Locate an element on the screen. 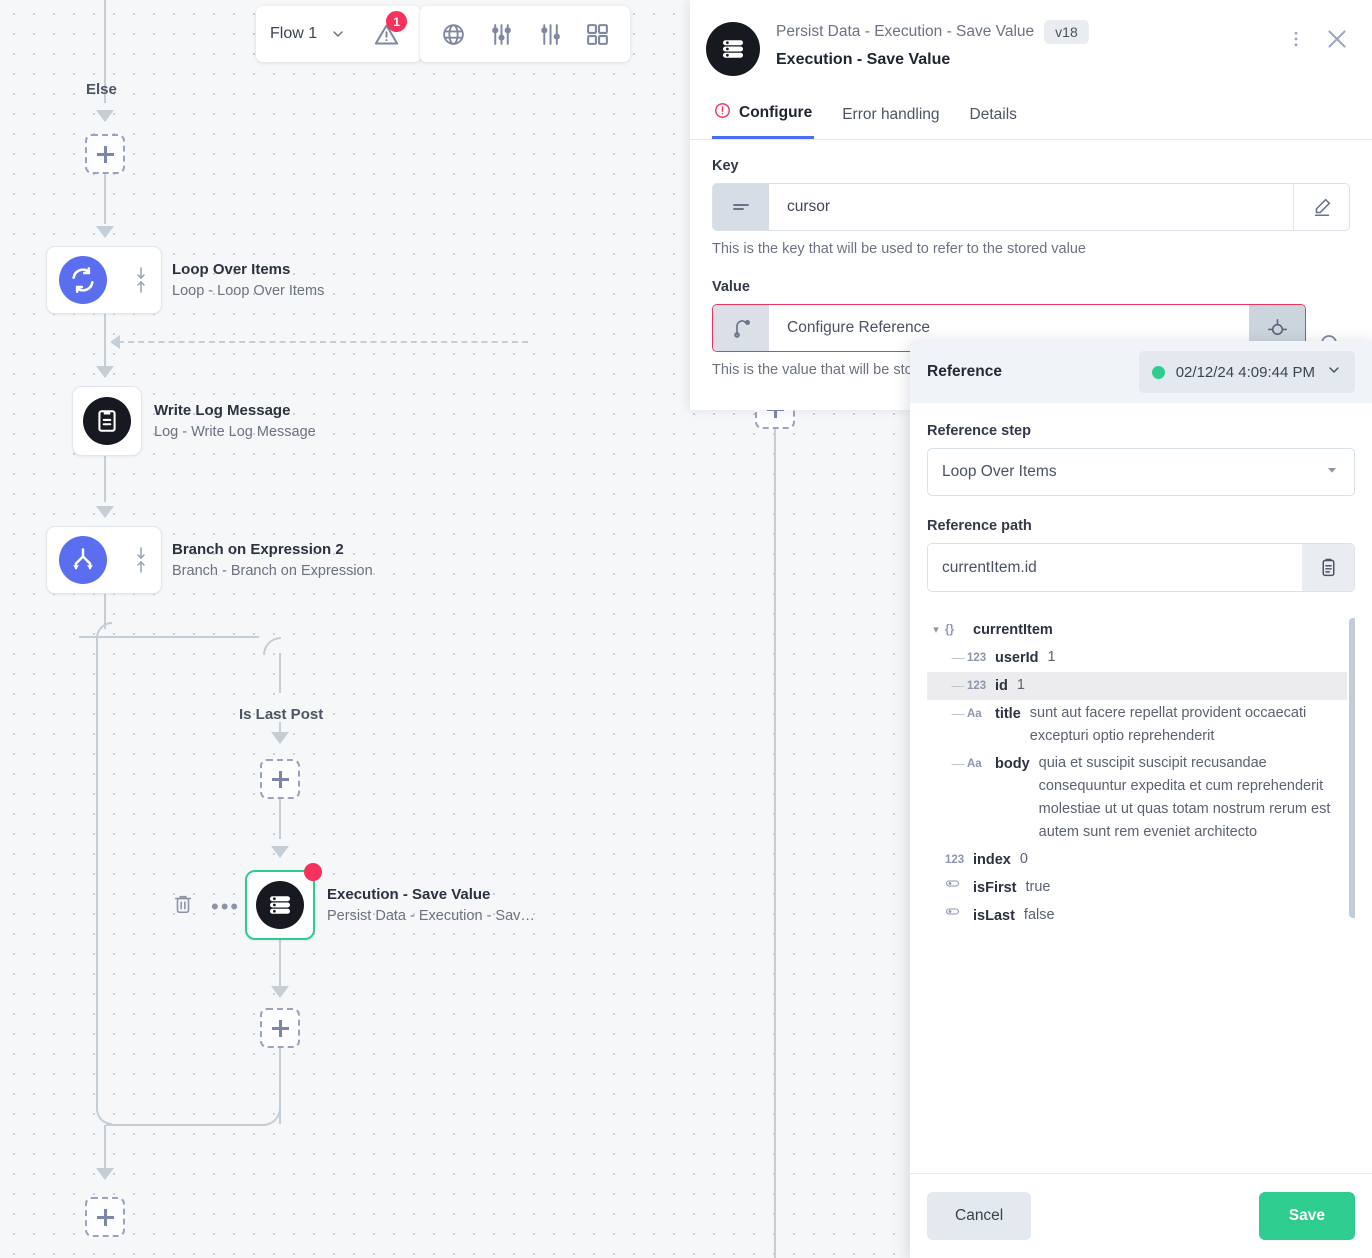  sliders-alt-icon is located at coordinates (549, 34).